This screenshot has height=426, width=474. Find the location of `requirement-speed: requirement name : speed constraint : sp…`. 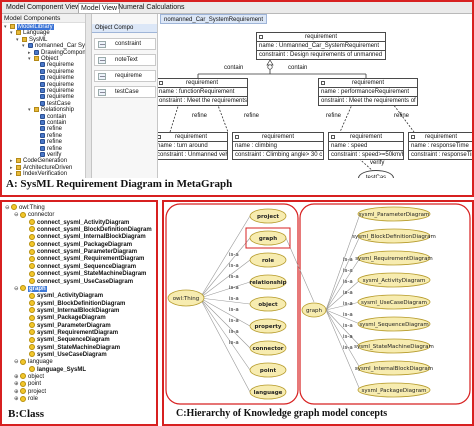

requirement-speed: requirement name : speed constraint : sp… is located at coordinates (366, 146).